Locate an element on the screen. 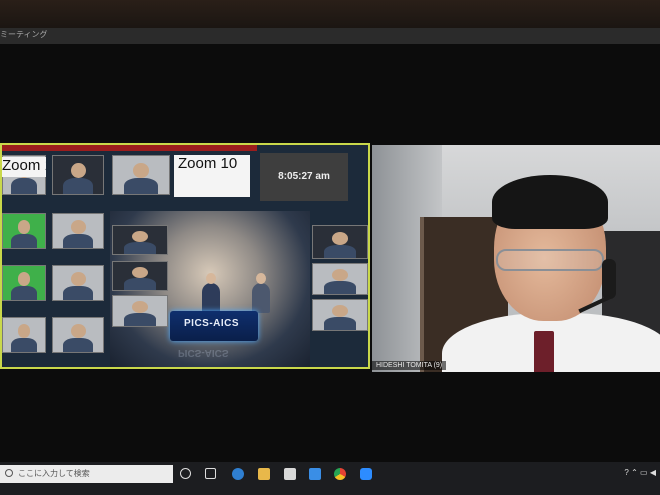  task-view-icon is located at coordinates (210, 473).